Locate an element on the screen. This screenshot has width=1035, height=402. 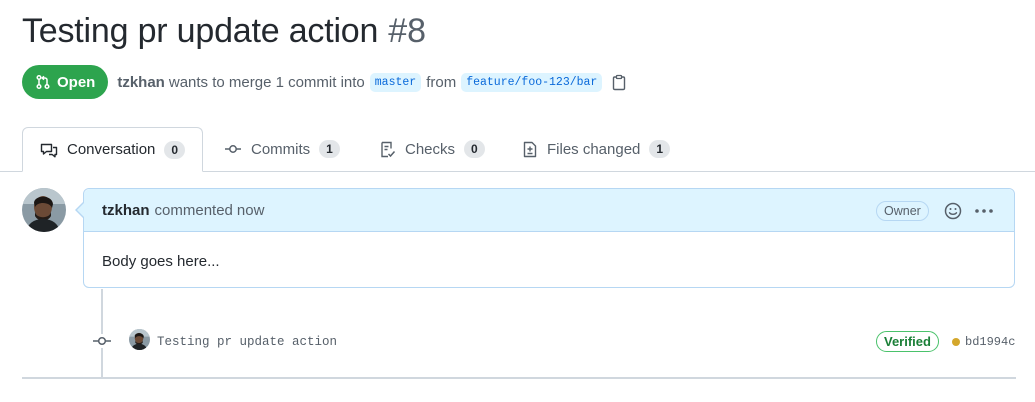
add-reaction-button is located at coordinates (953, 212).